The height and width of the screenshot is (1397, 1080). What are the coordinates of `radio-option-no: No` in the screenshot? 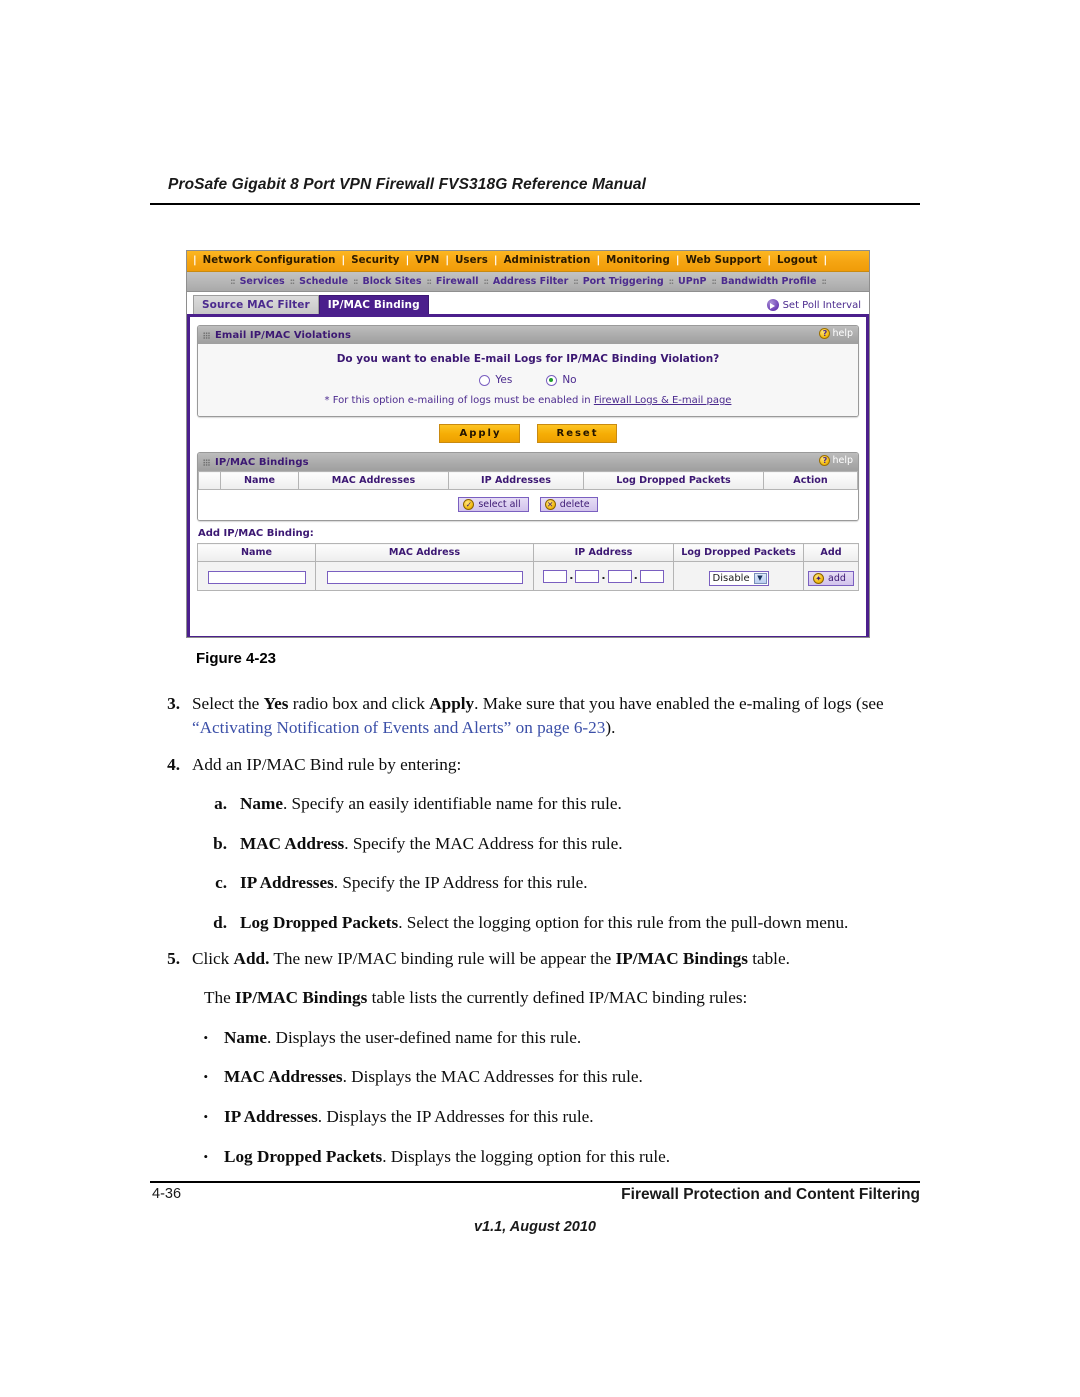 It's located at (561, 380).